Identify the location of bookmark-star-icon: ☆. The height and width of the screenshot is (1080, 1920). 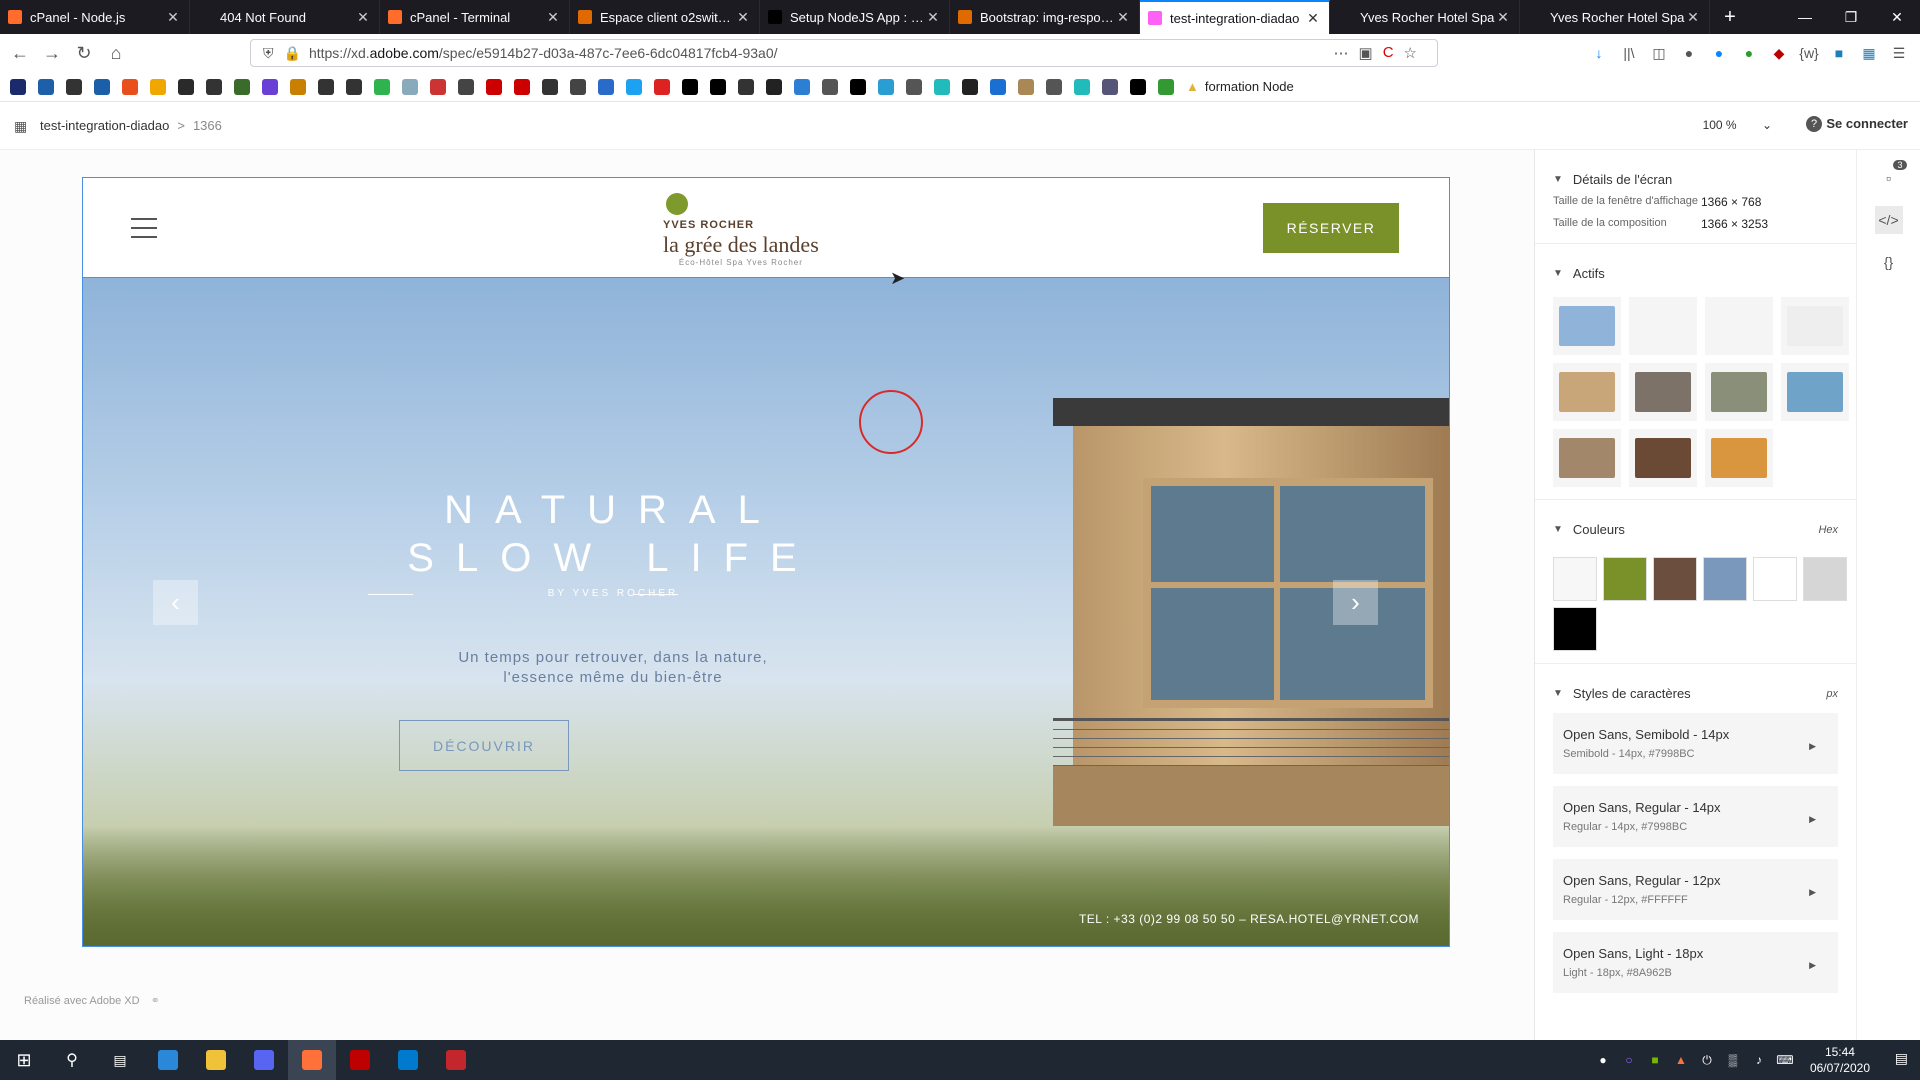
(1410, 53).